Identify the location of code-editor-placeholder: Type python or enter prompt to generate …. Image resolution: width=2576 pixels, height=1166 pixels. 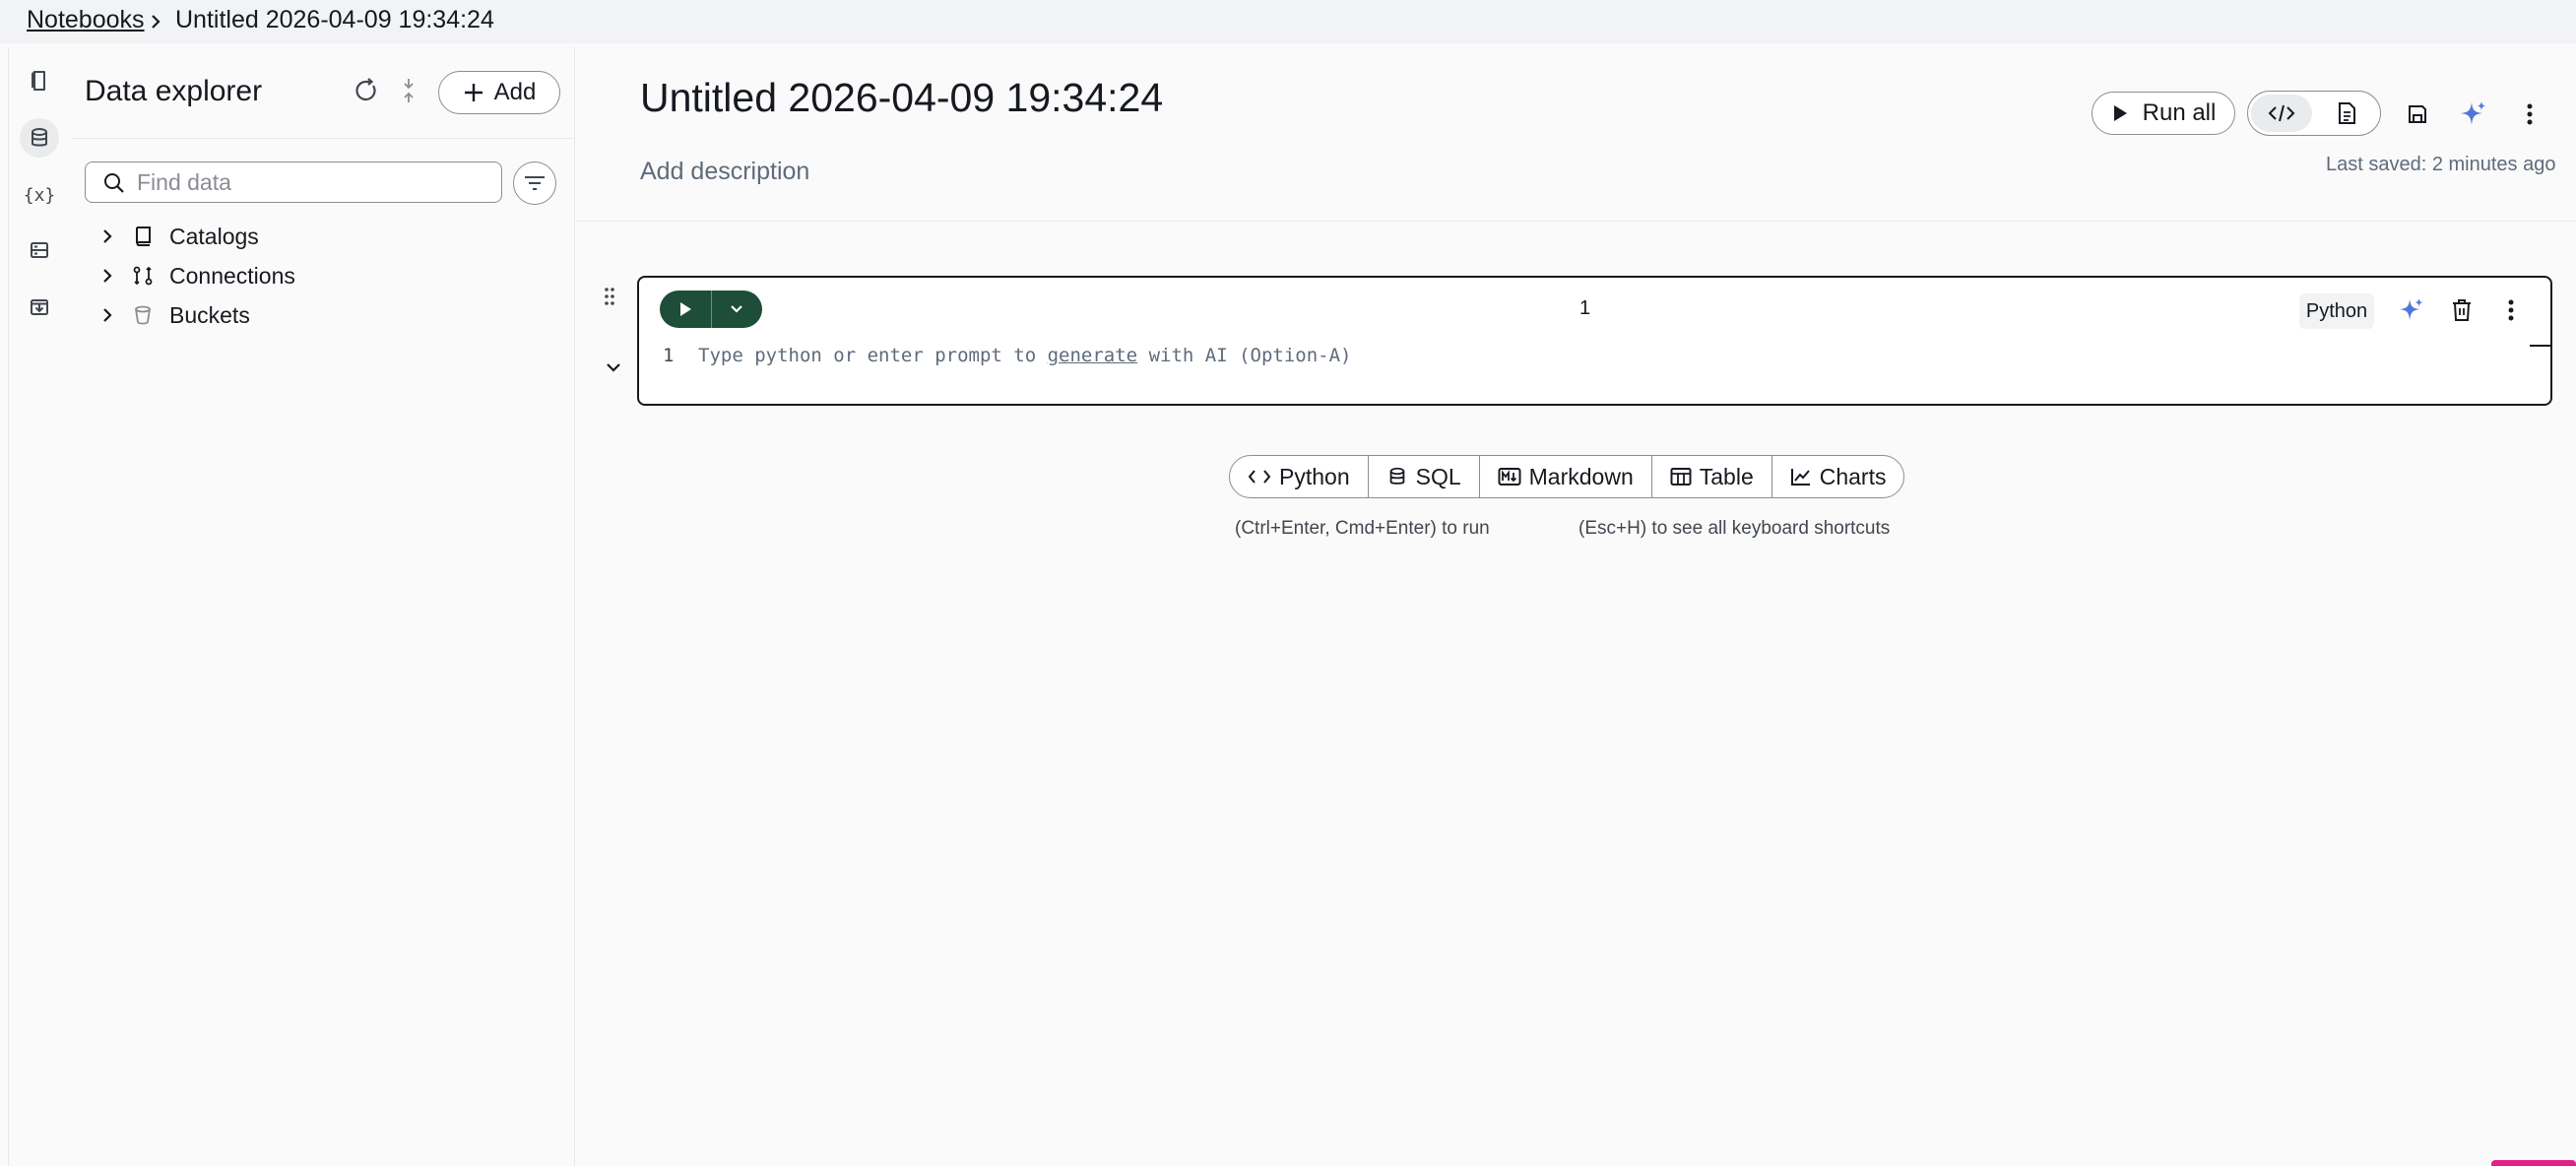
(1024, 355).